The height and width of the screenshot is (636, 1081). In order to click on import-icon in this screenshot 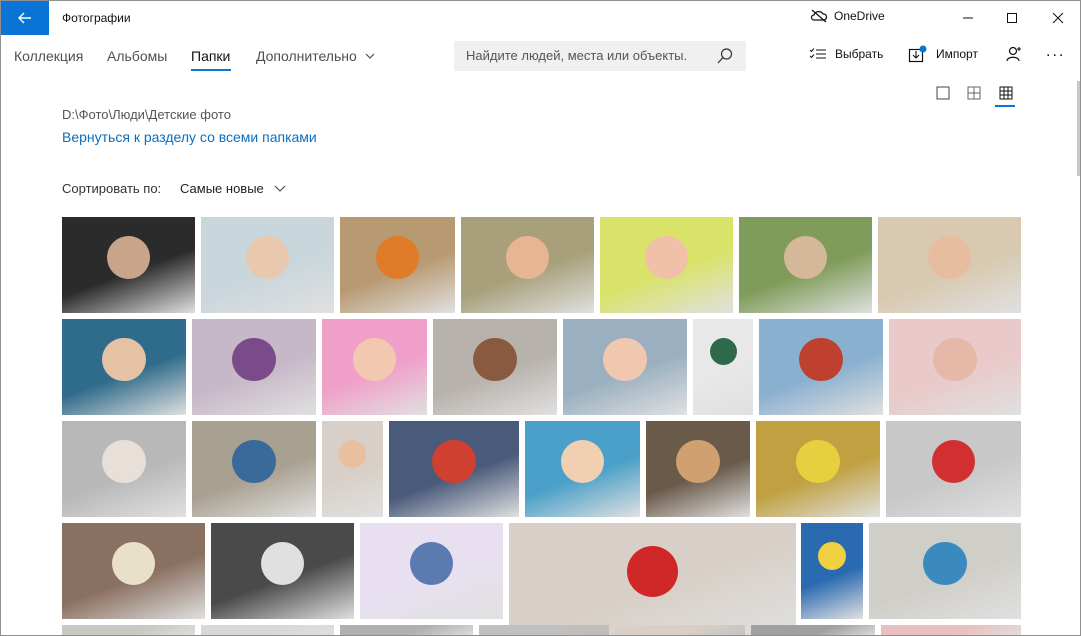, I will do `click(917, 54)`.